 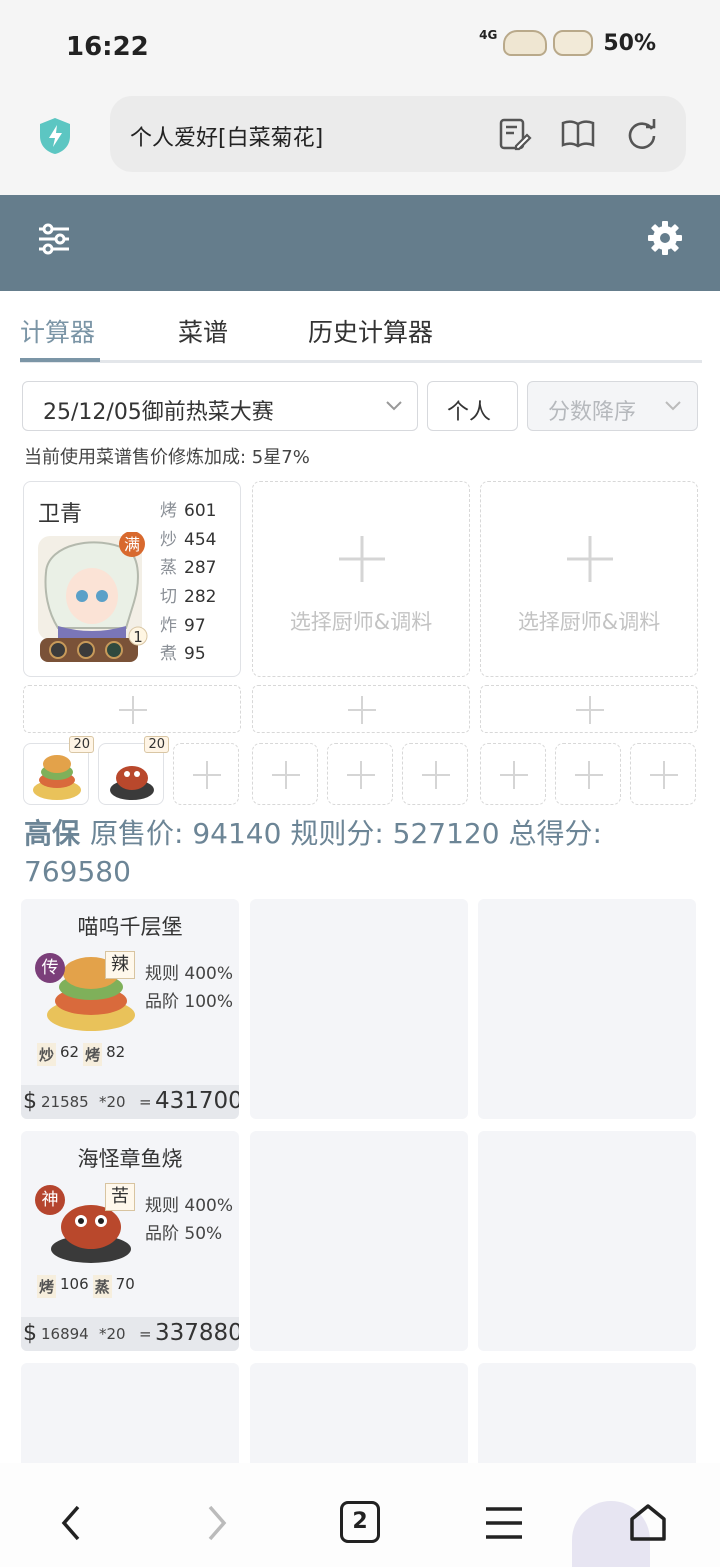 What do you see at coordinates (132, 783) in the screenshot?
I see `octopus-dish-icon` at bounding box center [132, 783].